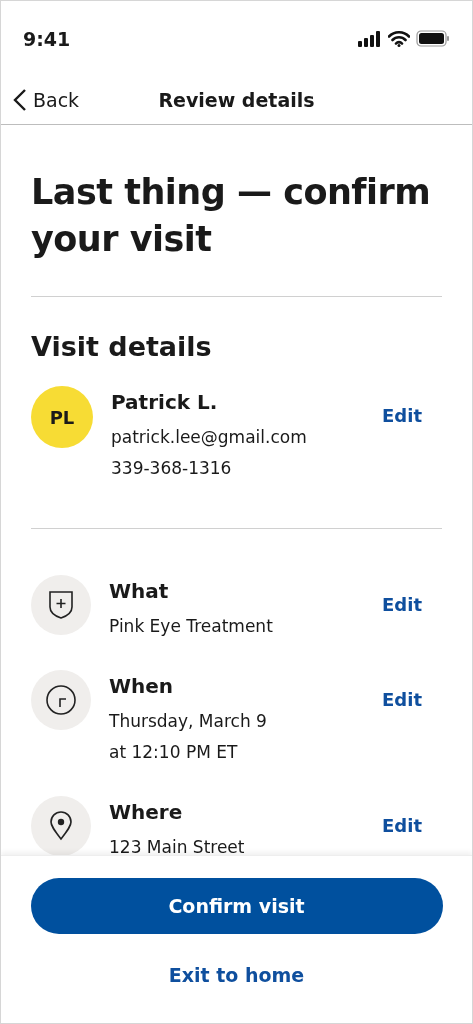 This screenshot has height=1024, width=473. Describe the element at coordinates (165, 402) in the screenshot. I see `patient-name: Patrick L.` at that location.